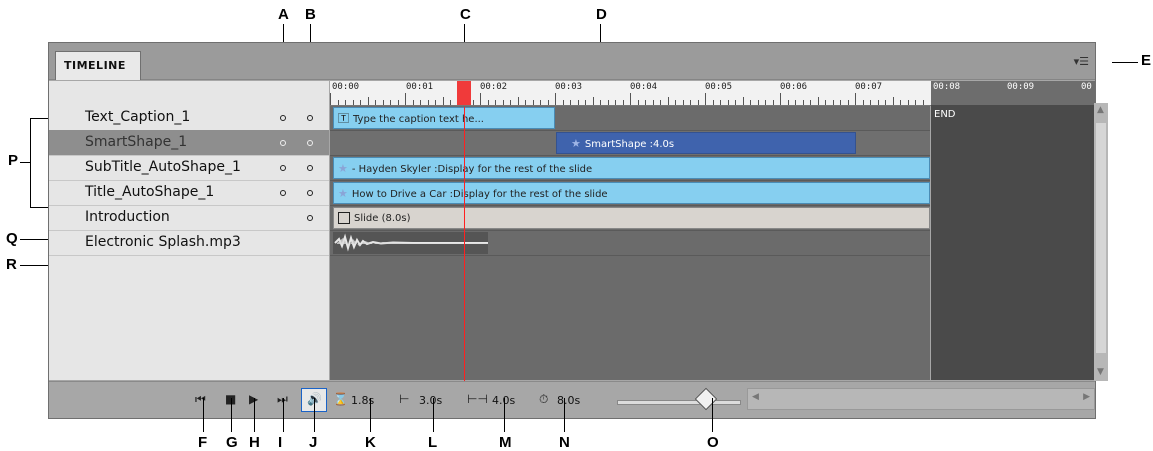  Describe the element at coordinates (464, 252) in the screenshot. I see `playhead` at that location.